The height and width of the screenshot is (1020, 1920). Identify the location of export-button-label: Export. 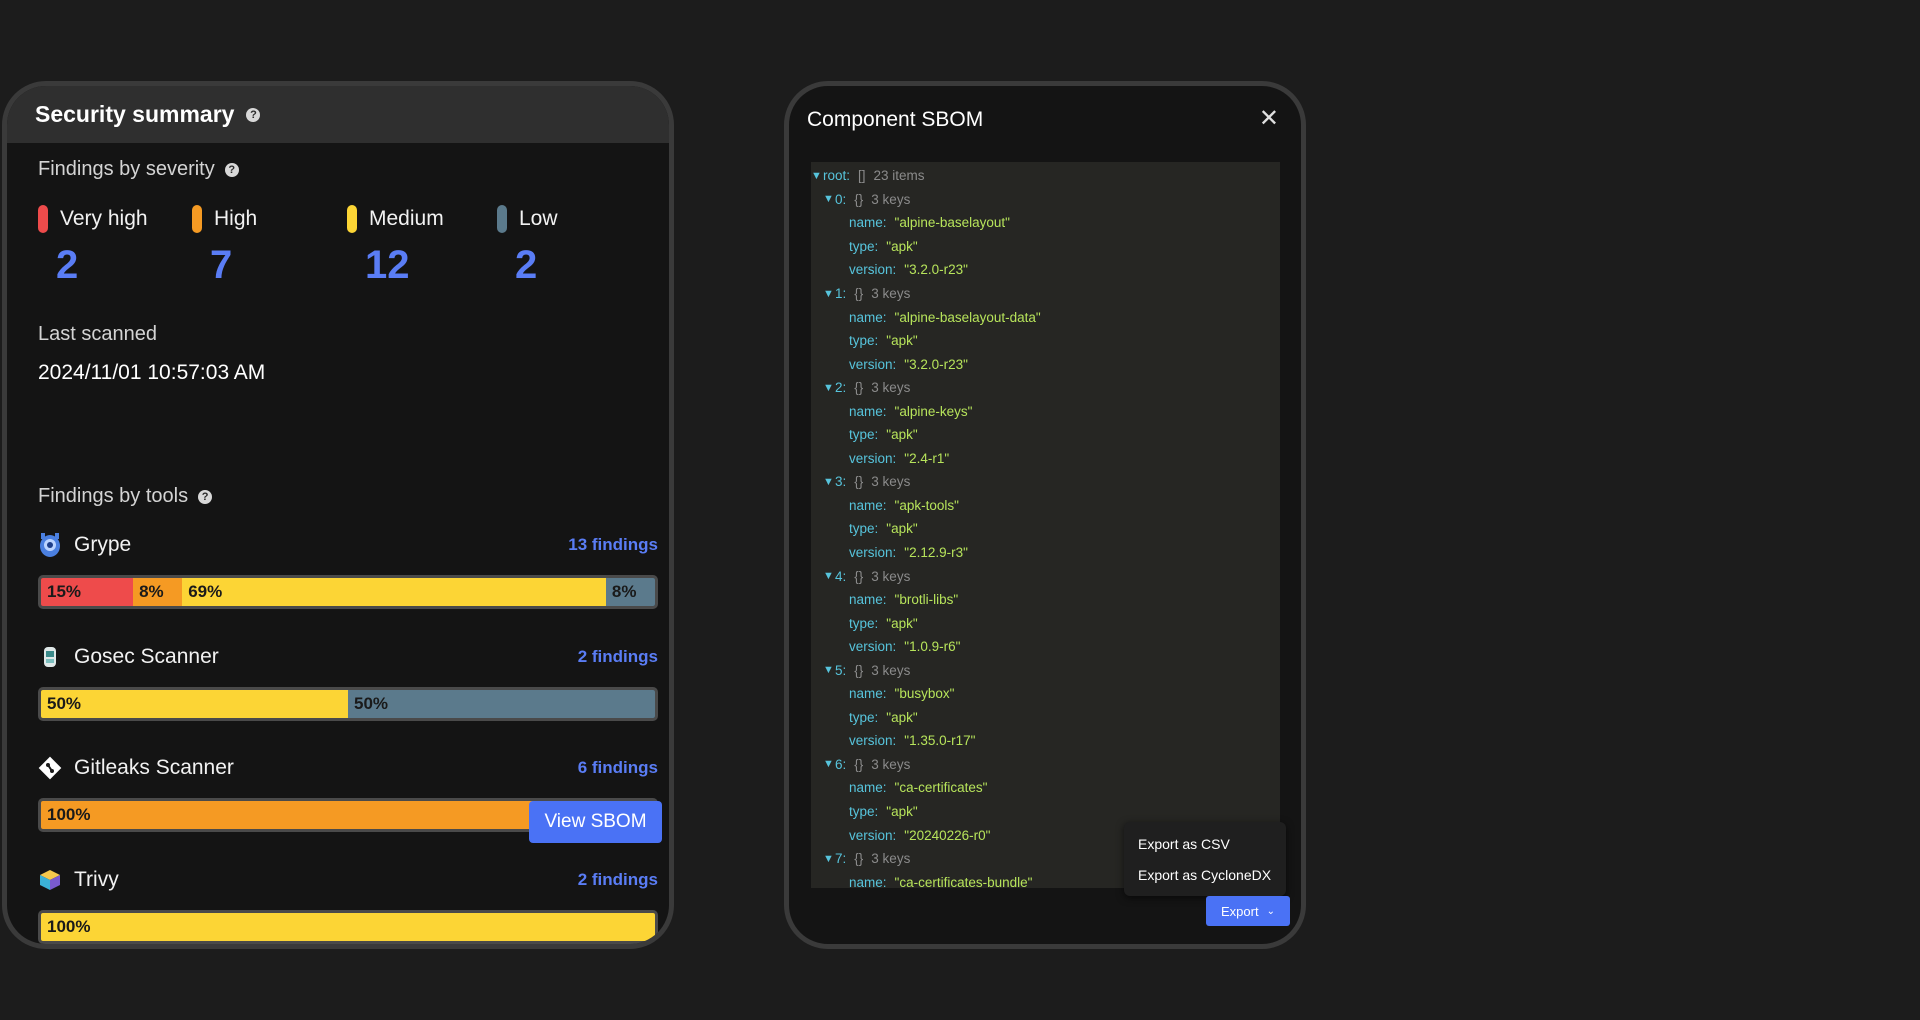
(1240, 911).